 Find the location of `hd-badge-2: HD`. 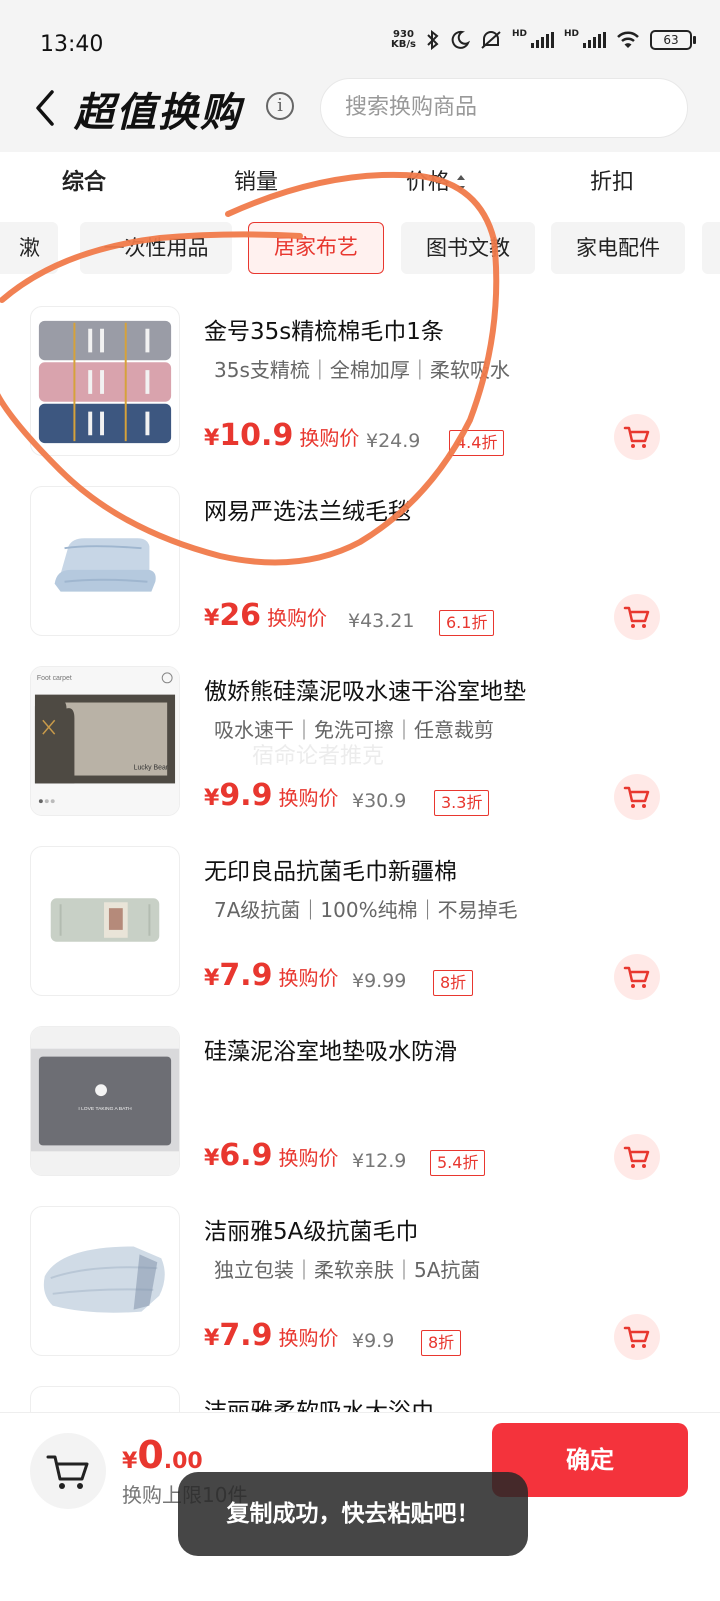

hd-badge-2: HD is located at coordinates (571, 34).